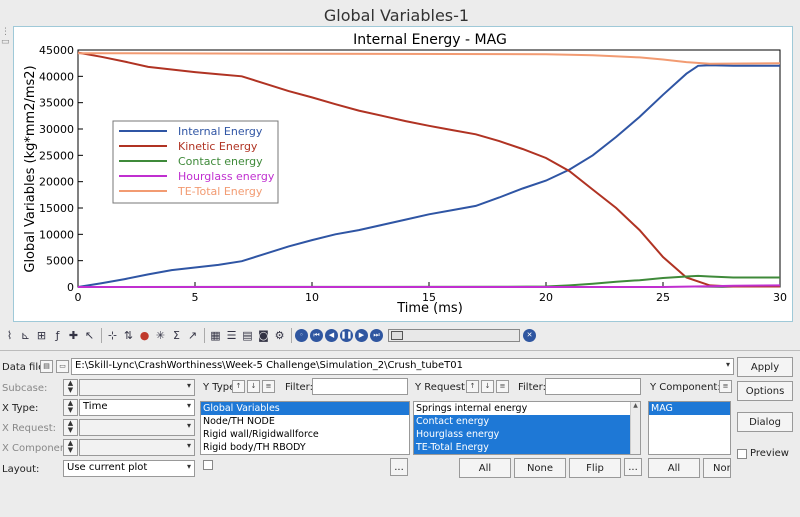 This screenshot has width=800, height=517. I want to click on close-icon: ✕, so click(529, 335).